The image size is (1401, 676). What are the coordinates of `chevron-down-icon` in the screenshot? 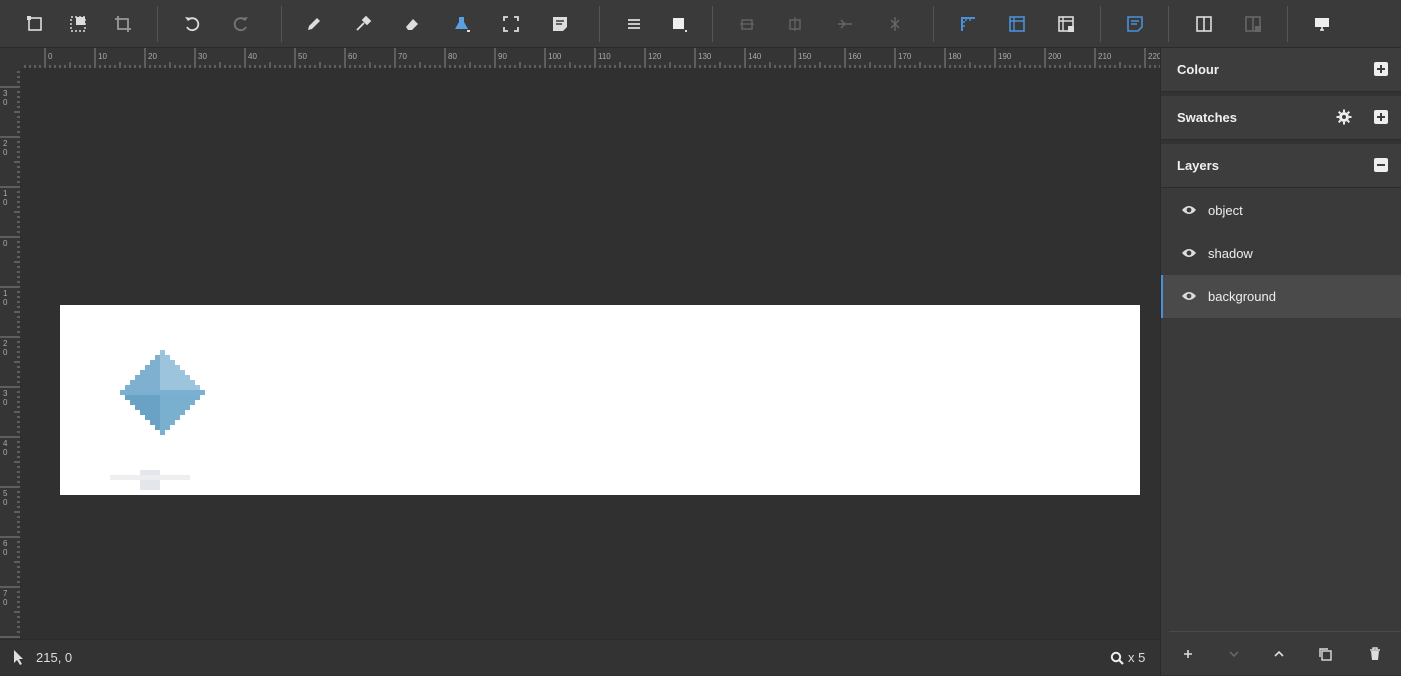 It's located at (1234, 654).